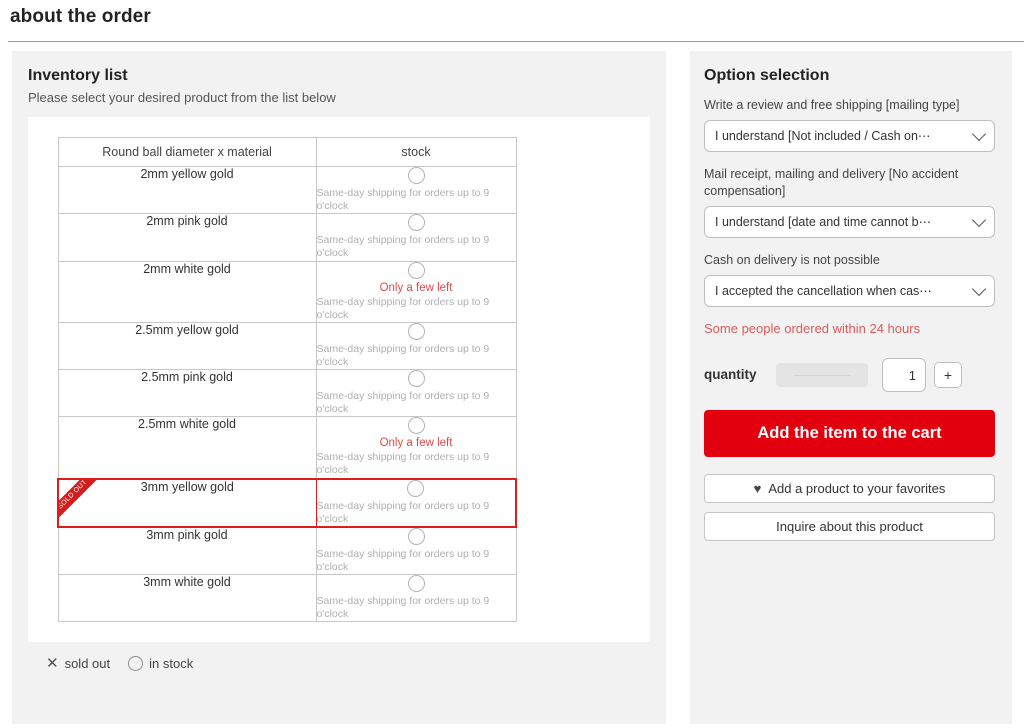 This screenshot has width=1024, height=728. I want to click on page-title: about the order, so click(80, 16).